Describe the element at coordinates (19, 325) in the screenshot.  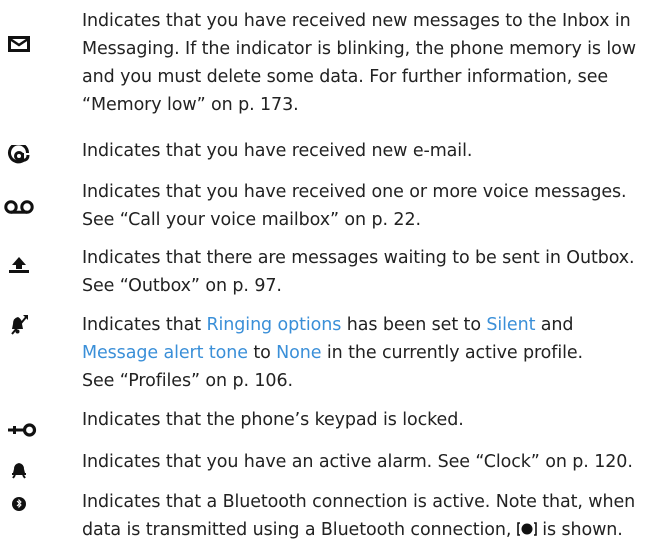
I see `silent-bell-icon` at that location.